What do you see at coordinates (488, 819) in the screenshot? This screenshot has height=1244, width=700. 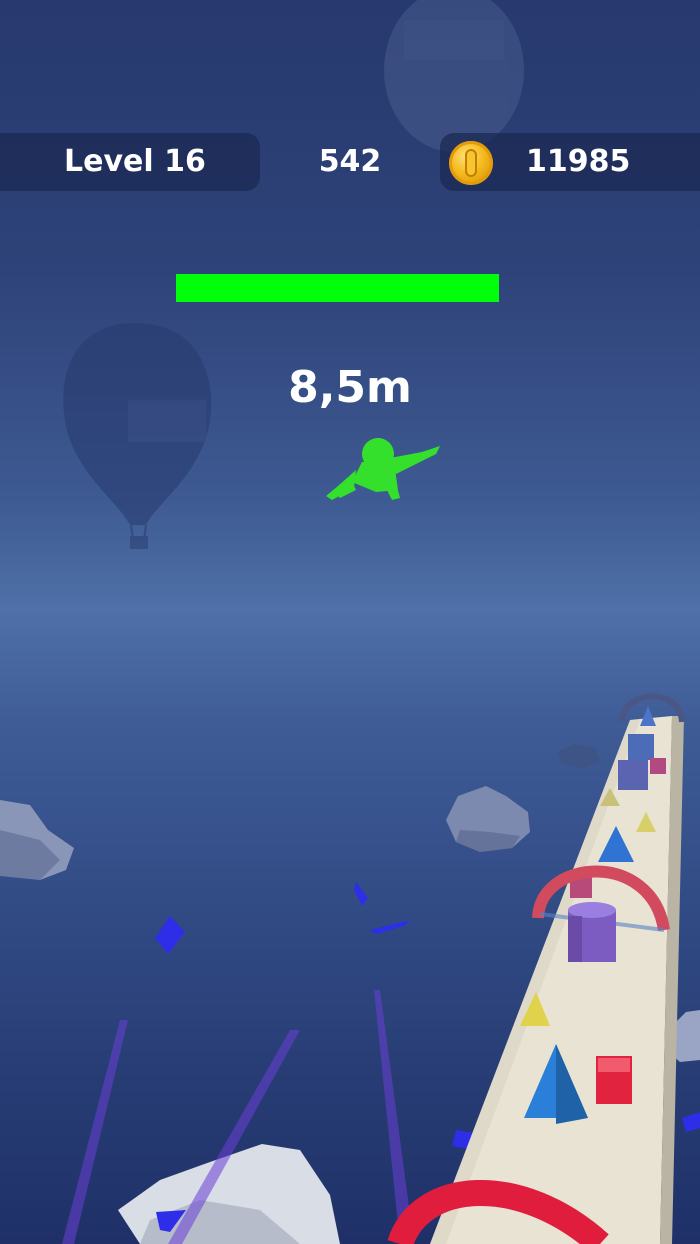 I see `cloud-mid` at bounding box center [488, 819].